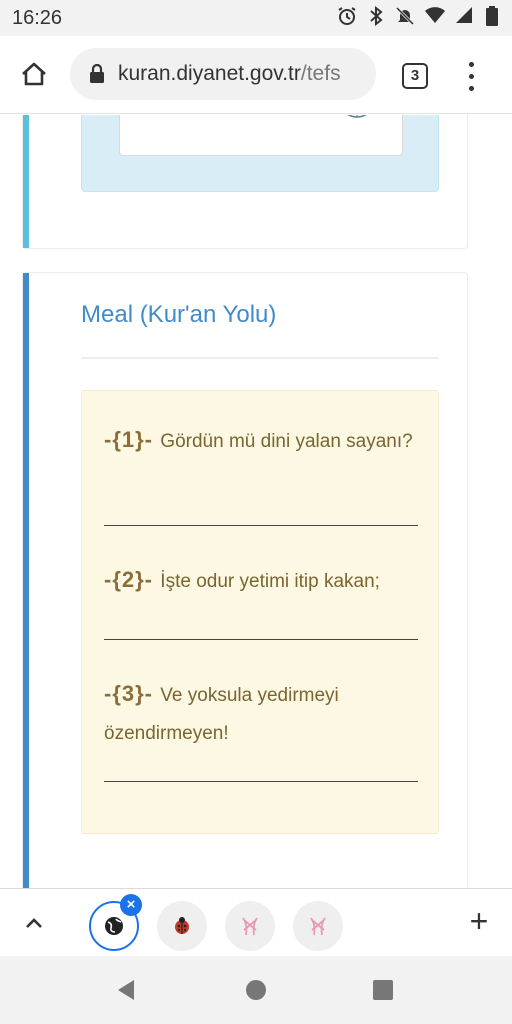  I want to click on previous-card, so click(245, 182).